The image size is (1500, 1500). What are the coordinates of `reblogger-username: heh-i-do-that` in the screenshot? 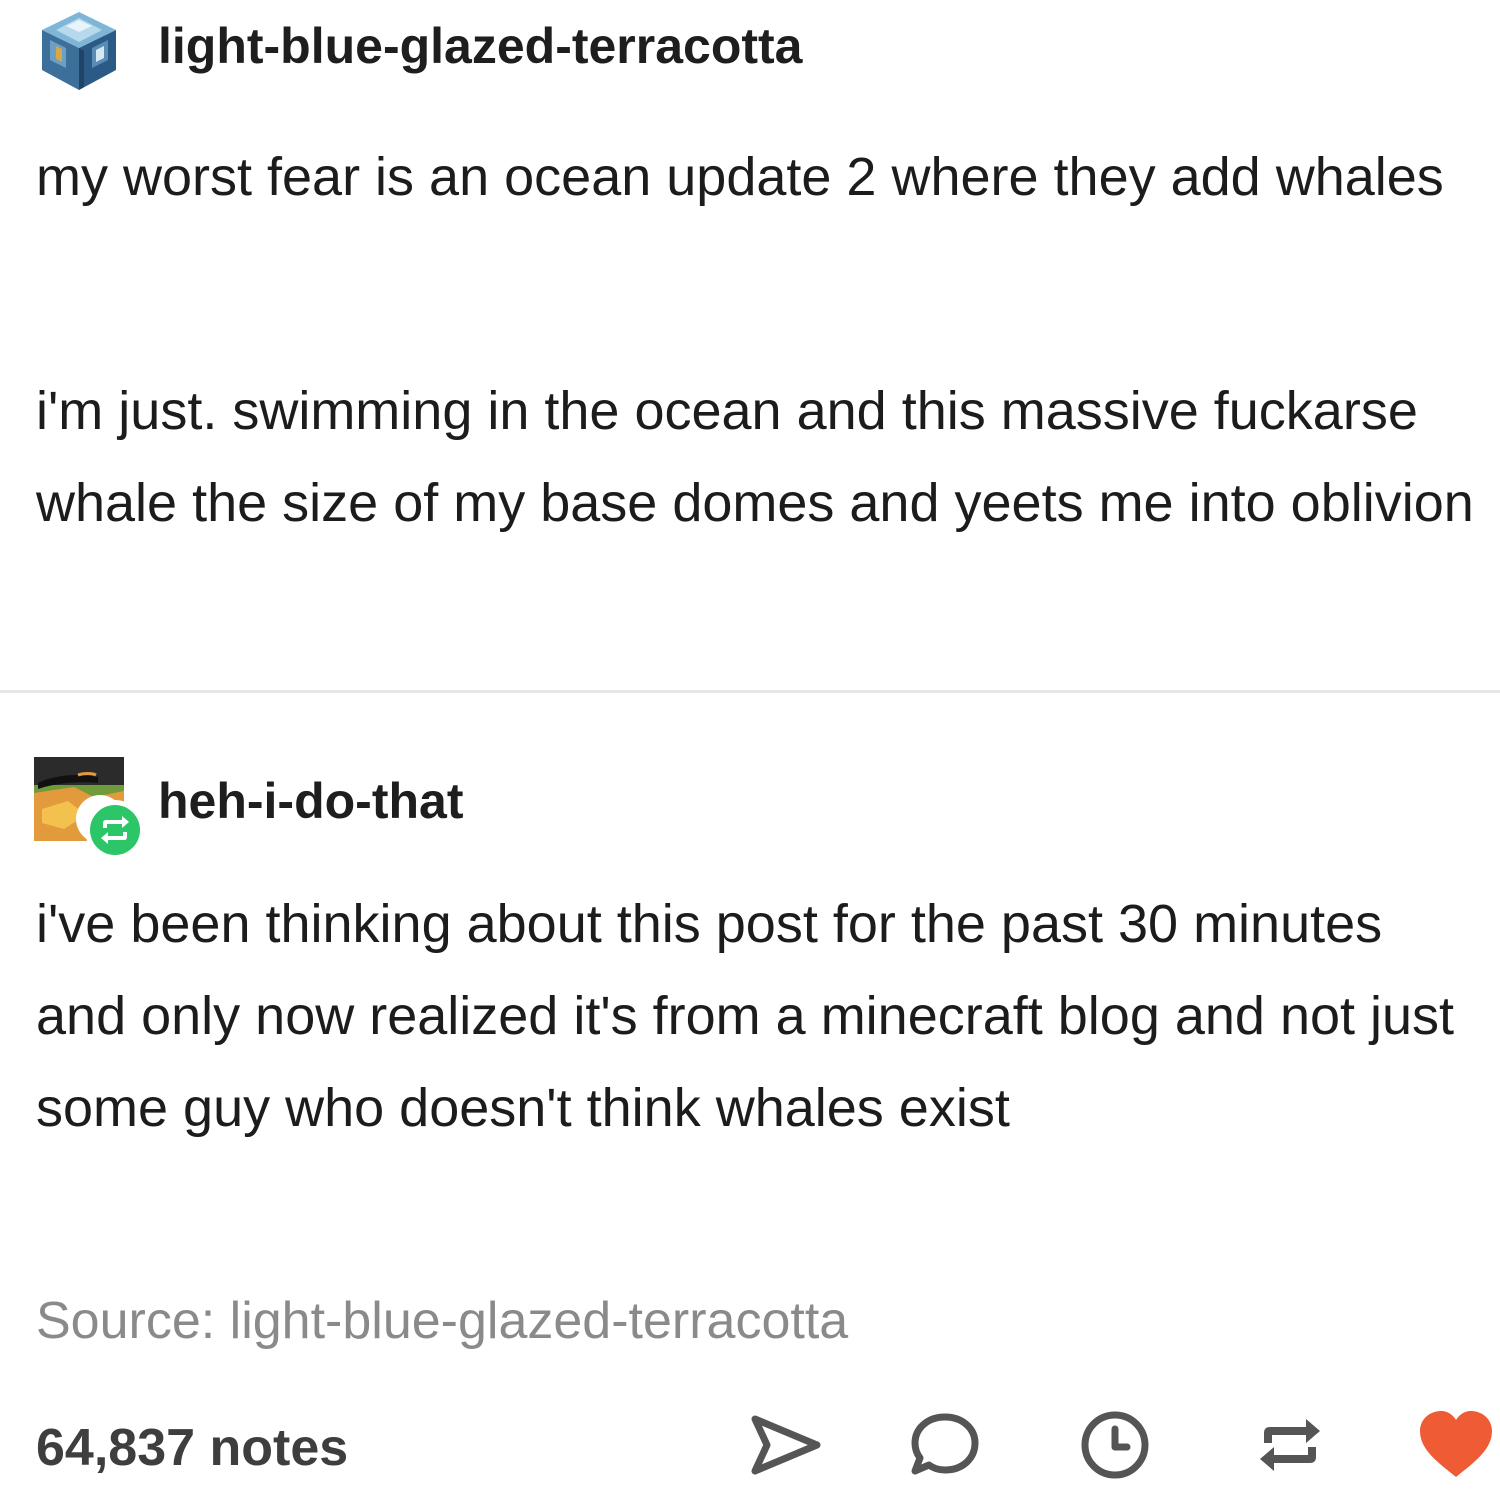 It's located at (310, 801).